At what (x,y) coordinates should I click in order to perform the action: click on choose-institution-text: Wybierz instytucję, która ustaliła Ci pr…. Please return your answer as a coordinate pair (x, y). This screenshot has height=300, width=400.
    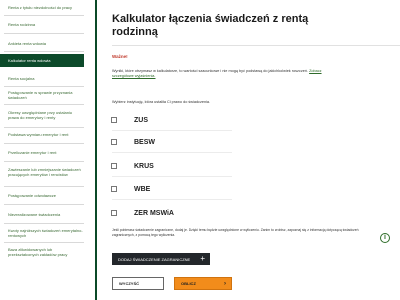
    Looking at the image, I should click on (161, 102).